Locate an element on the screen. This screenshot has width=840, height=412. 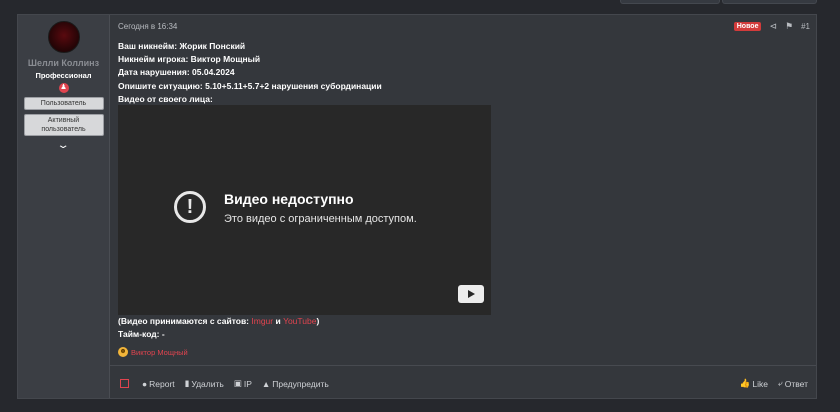
post-actions-left: ● Report ▮ Удалить ▣ IP ▲ Предупредить is located at coordinates (235, 383).